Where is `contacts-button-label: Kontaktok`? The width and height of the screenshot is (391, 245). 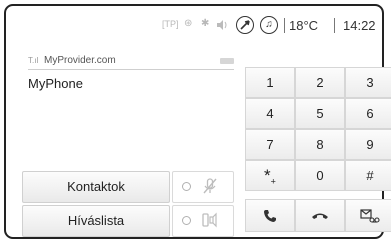
contacts-button-label: Kontaktok is located at coordinates (96, 186).